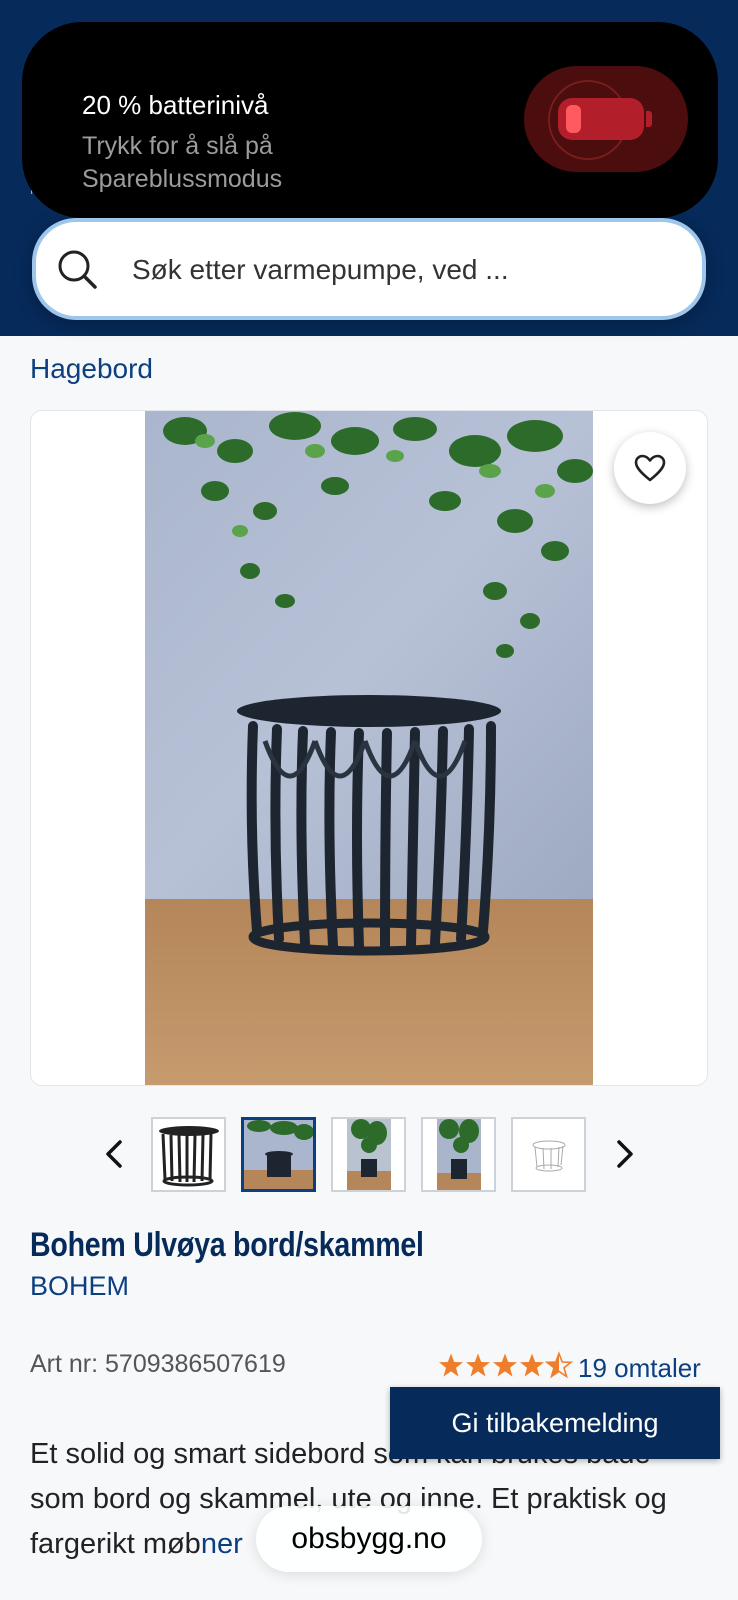  What do you see at coordinates (175, 105) in the screenshot?
I see `battery-notification-title: 20 % batterinivå` at bounding box center [175, 105].